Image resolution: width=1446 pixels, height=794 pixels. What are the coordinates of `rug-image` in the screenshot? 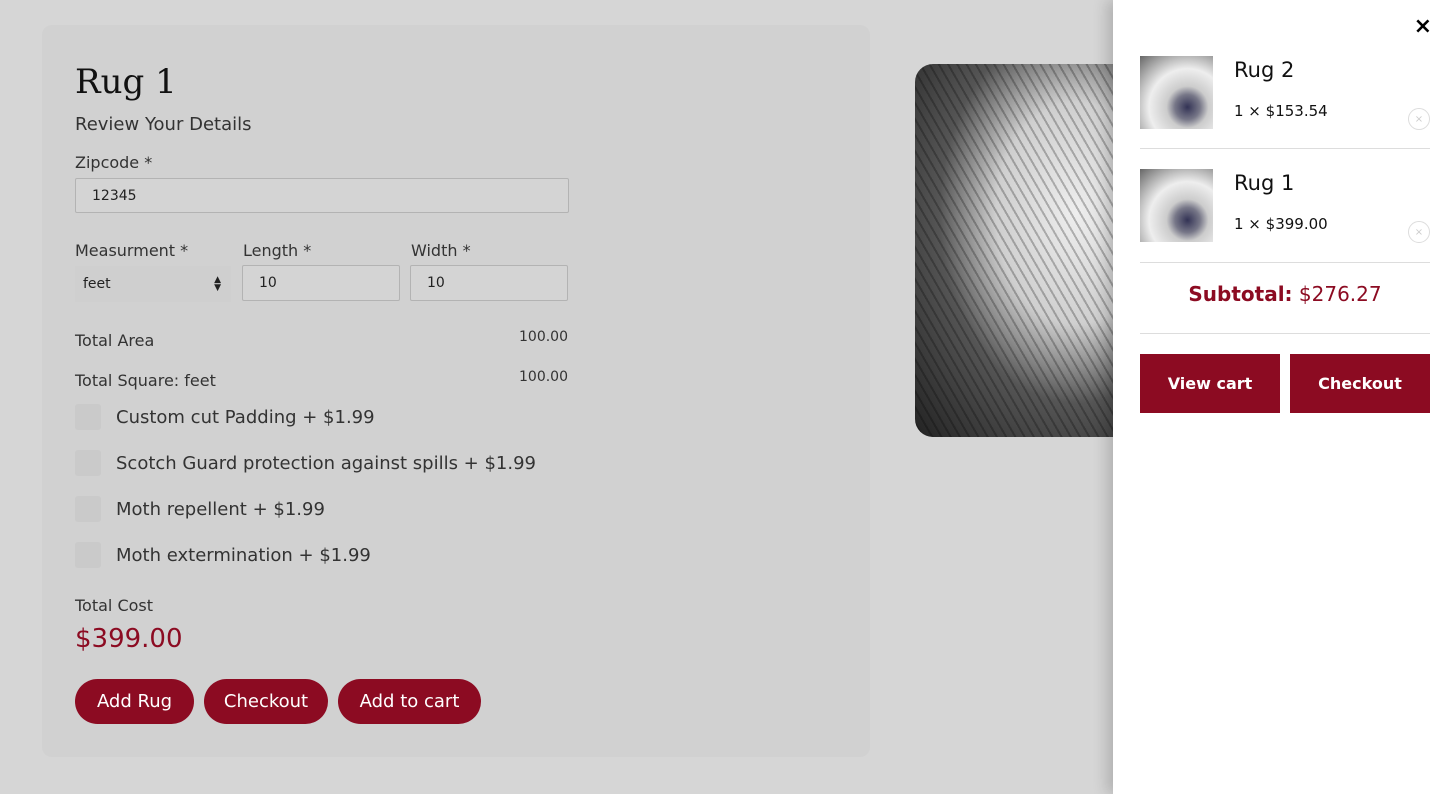 It's located at (1030, 250).